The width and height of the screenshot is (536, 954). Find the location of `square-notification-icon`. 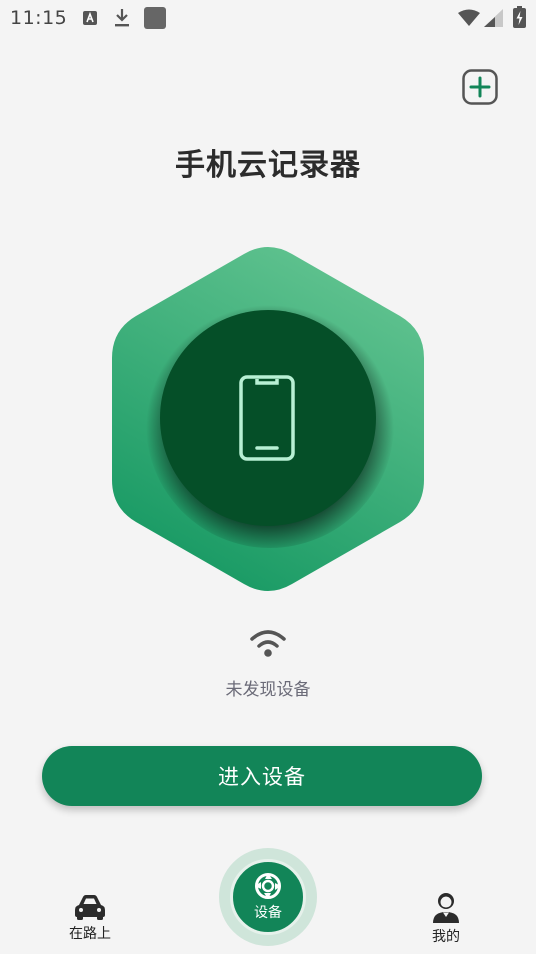

square-notification-icon is located at coordinates (155, 18).